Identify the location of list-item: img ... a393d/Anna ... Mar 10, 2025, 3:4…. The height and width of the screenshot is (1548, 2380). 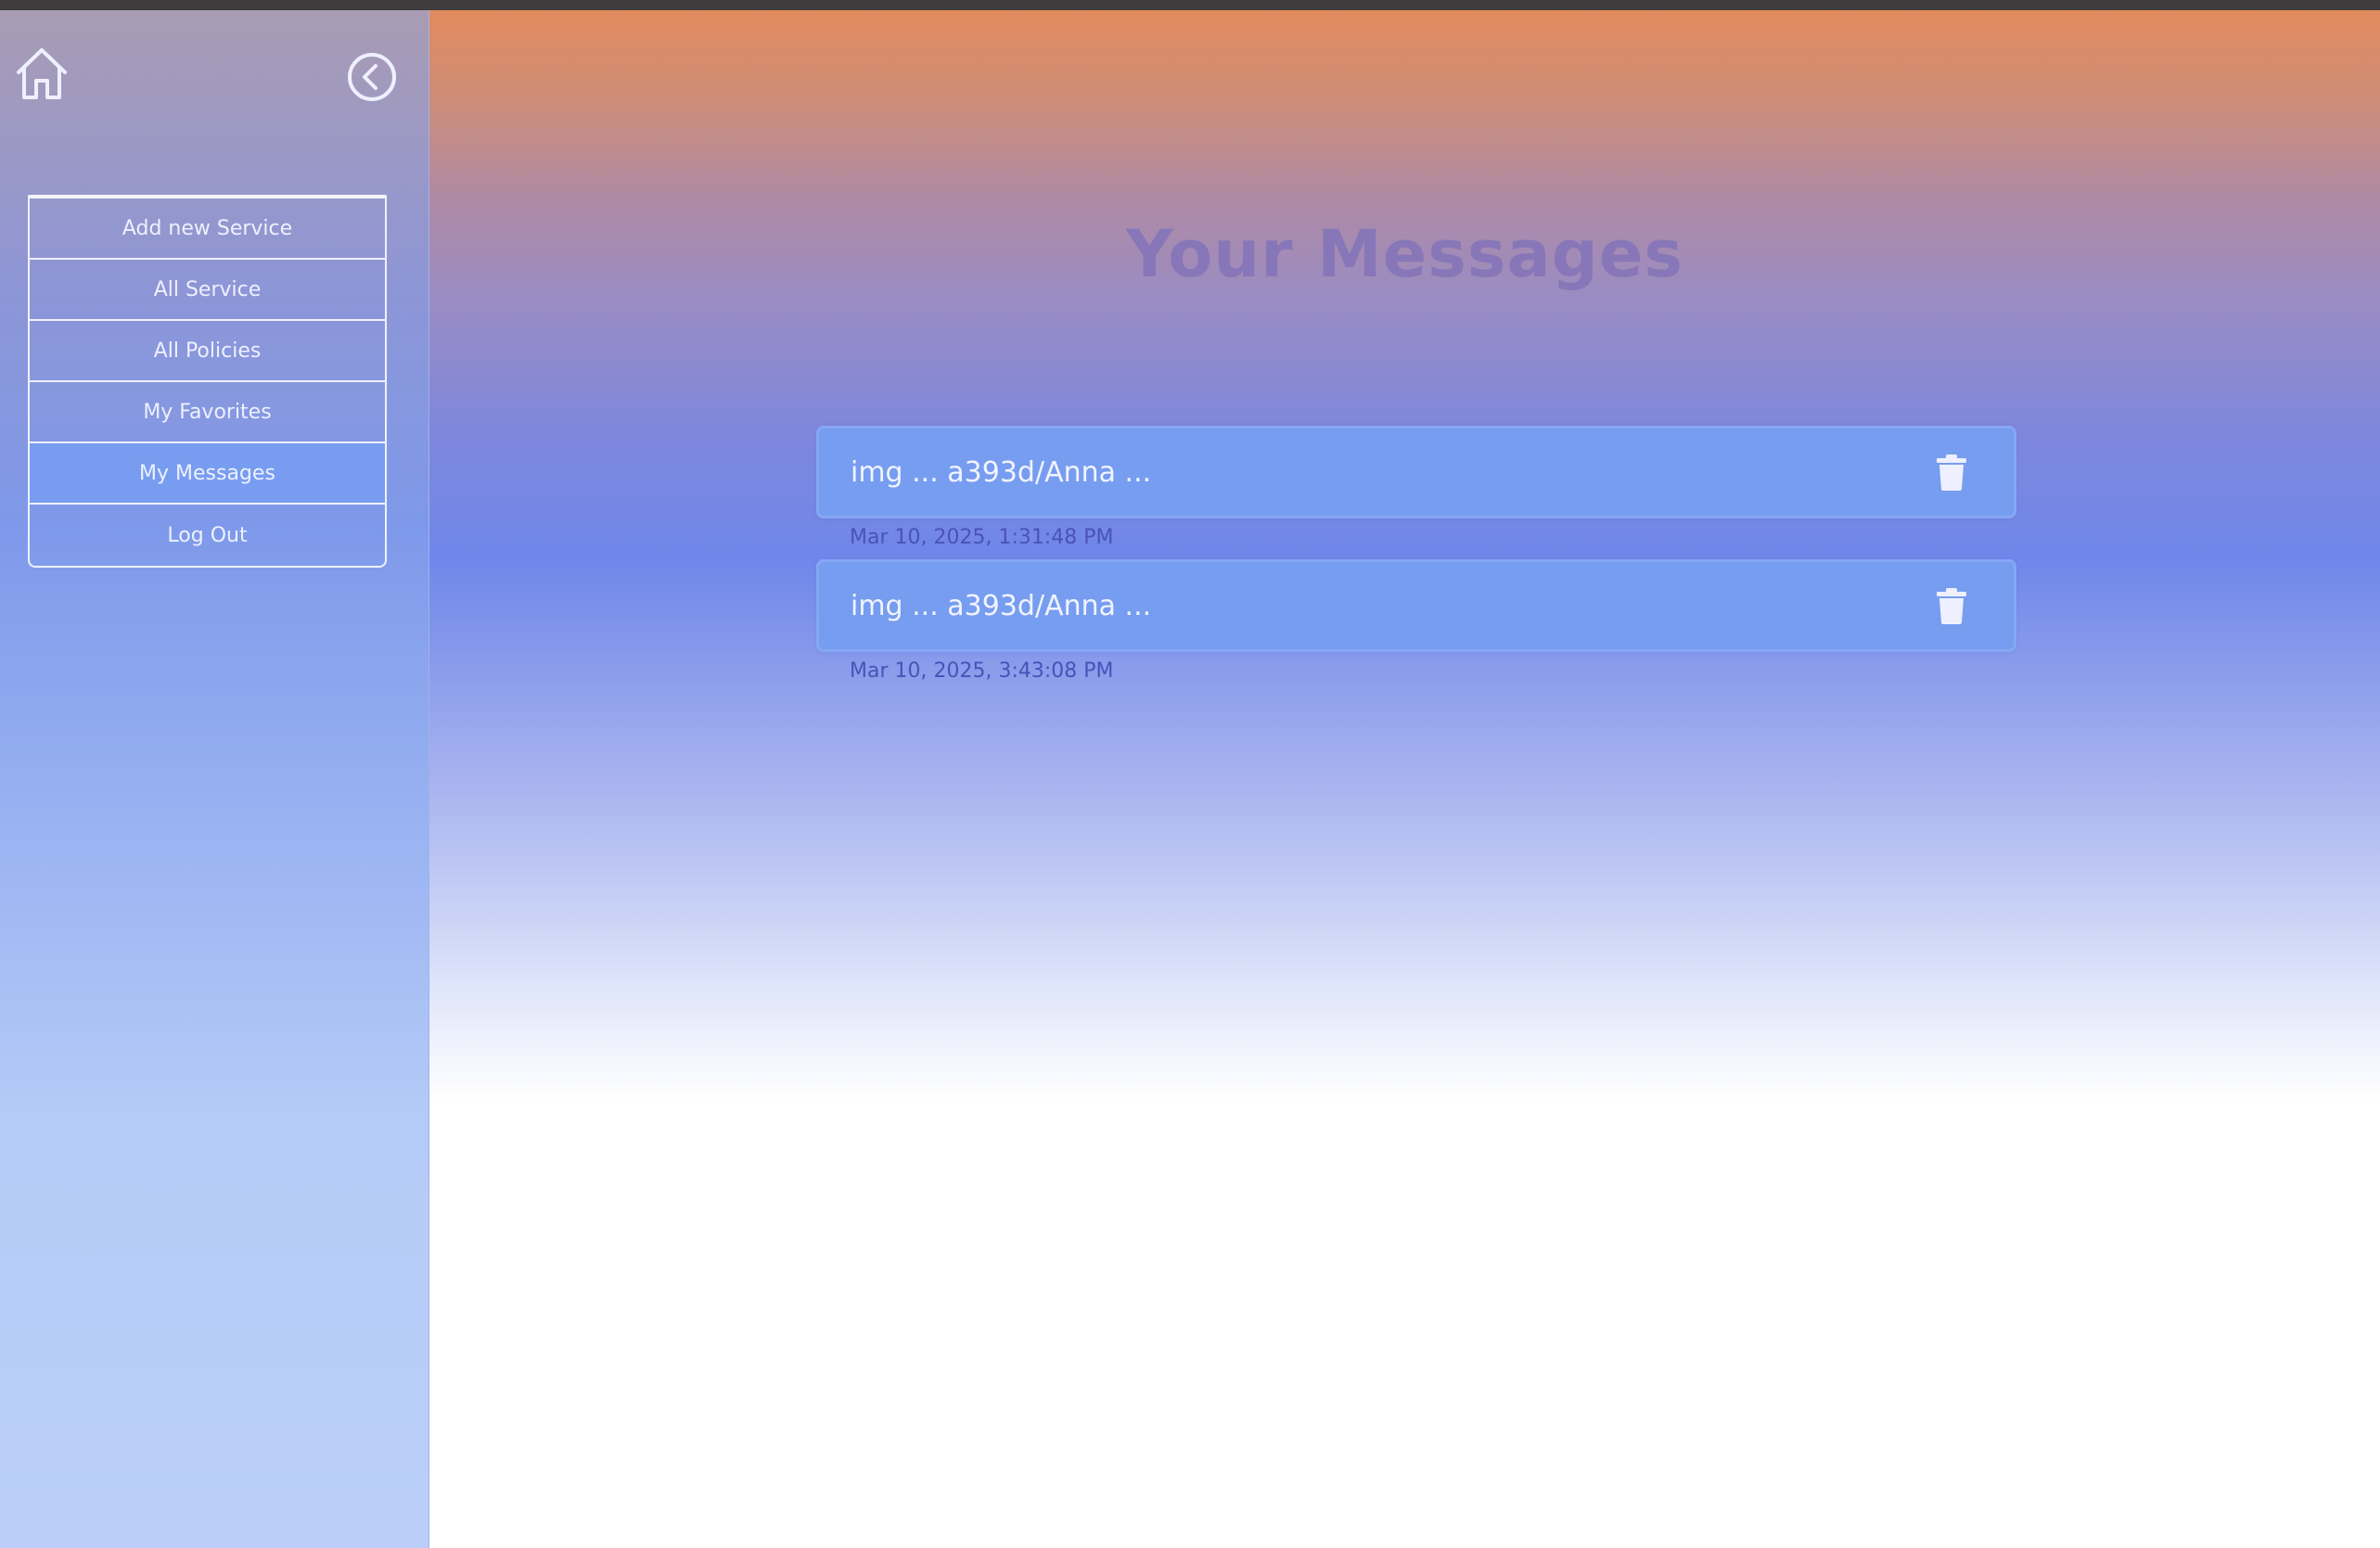
(1416, 626).